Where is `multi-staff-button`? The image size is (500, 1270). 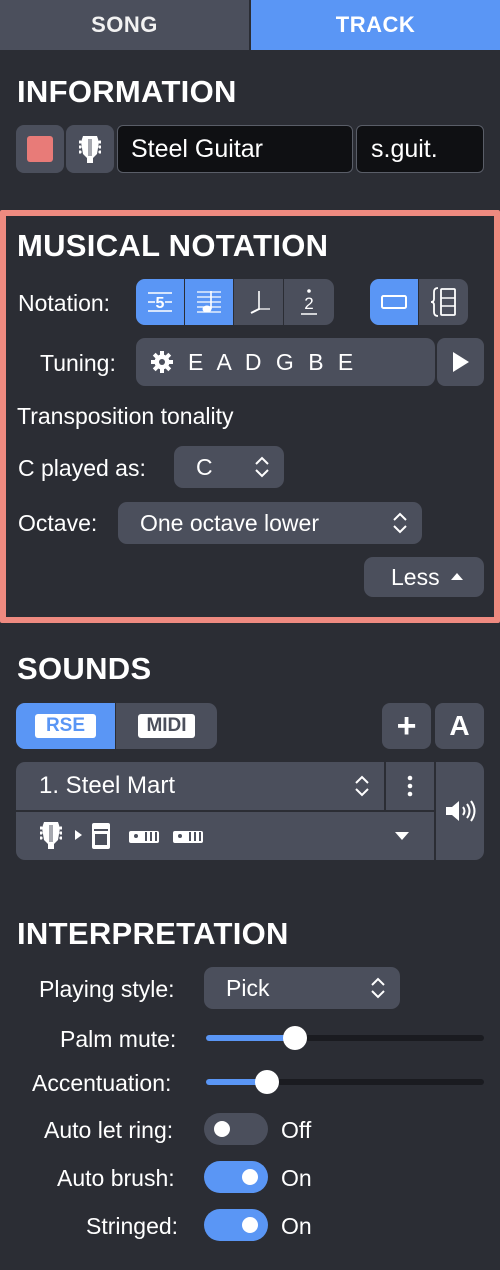 multi-staff-button is located at coordinates (443, 302).